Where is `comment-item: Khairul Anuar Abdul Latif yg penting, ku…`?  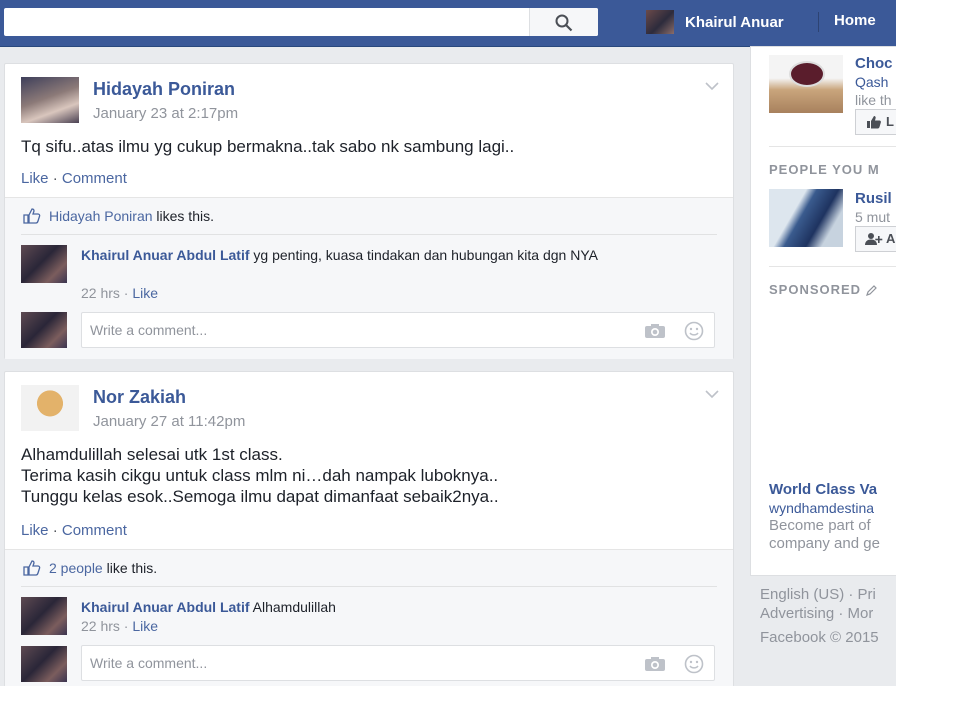 comment-item: Khairul Anuar Abdul Latif yg penting, ku… is located at coordinates (396, 255).